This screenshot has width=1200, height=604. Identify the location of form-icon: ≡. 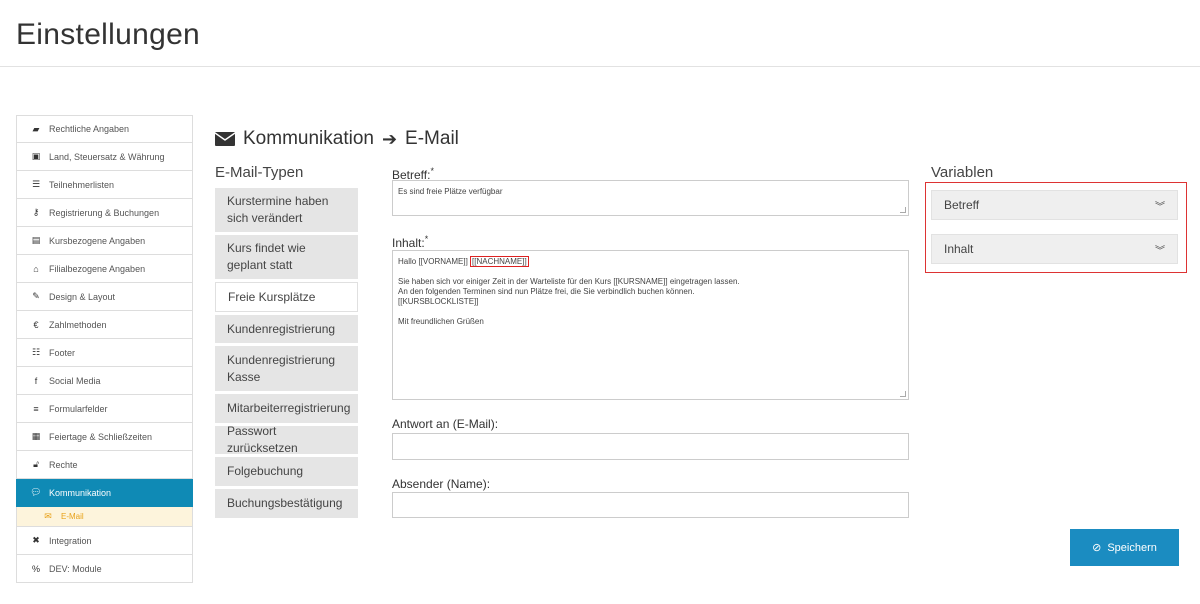
(36, 408).